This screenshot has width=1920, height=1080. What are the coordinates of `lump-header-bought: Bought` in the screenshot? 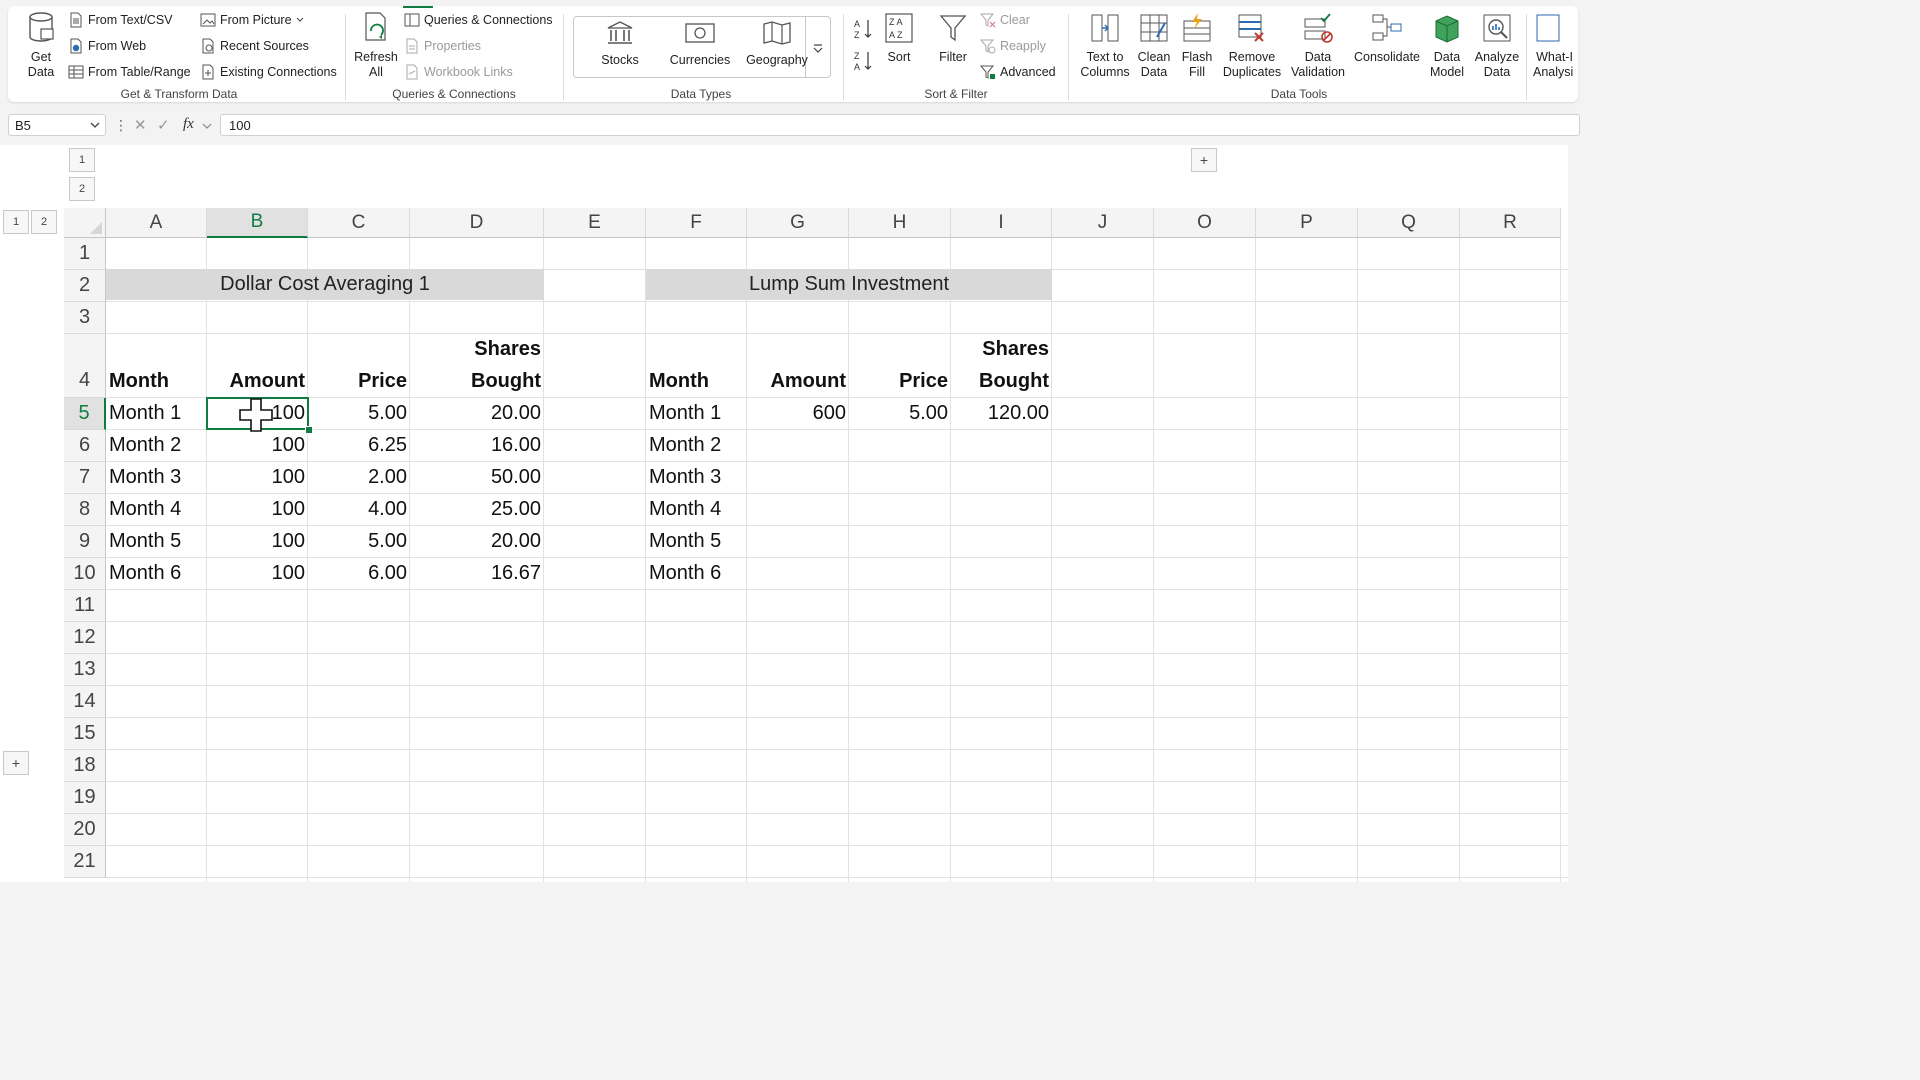 It's located at (1001, 381).